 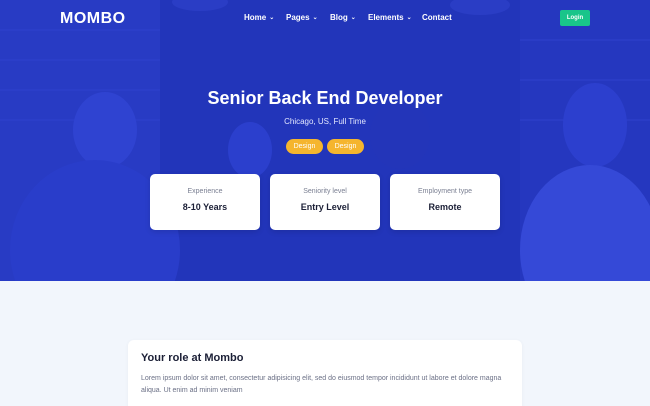 I want to click on nav-item-contact: Contact, so click(x=437, y=17).